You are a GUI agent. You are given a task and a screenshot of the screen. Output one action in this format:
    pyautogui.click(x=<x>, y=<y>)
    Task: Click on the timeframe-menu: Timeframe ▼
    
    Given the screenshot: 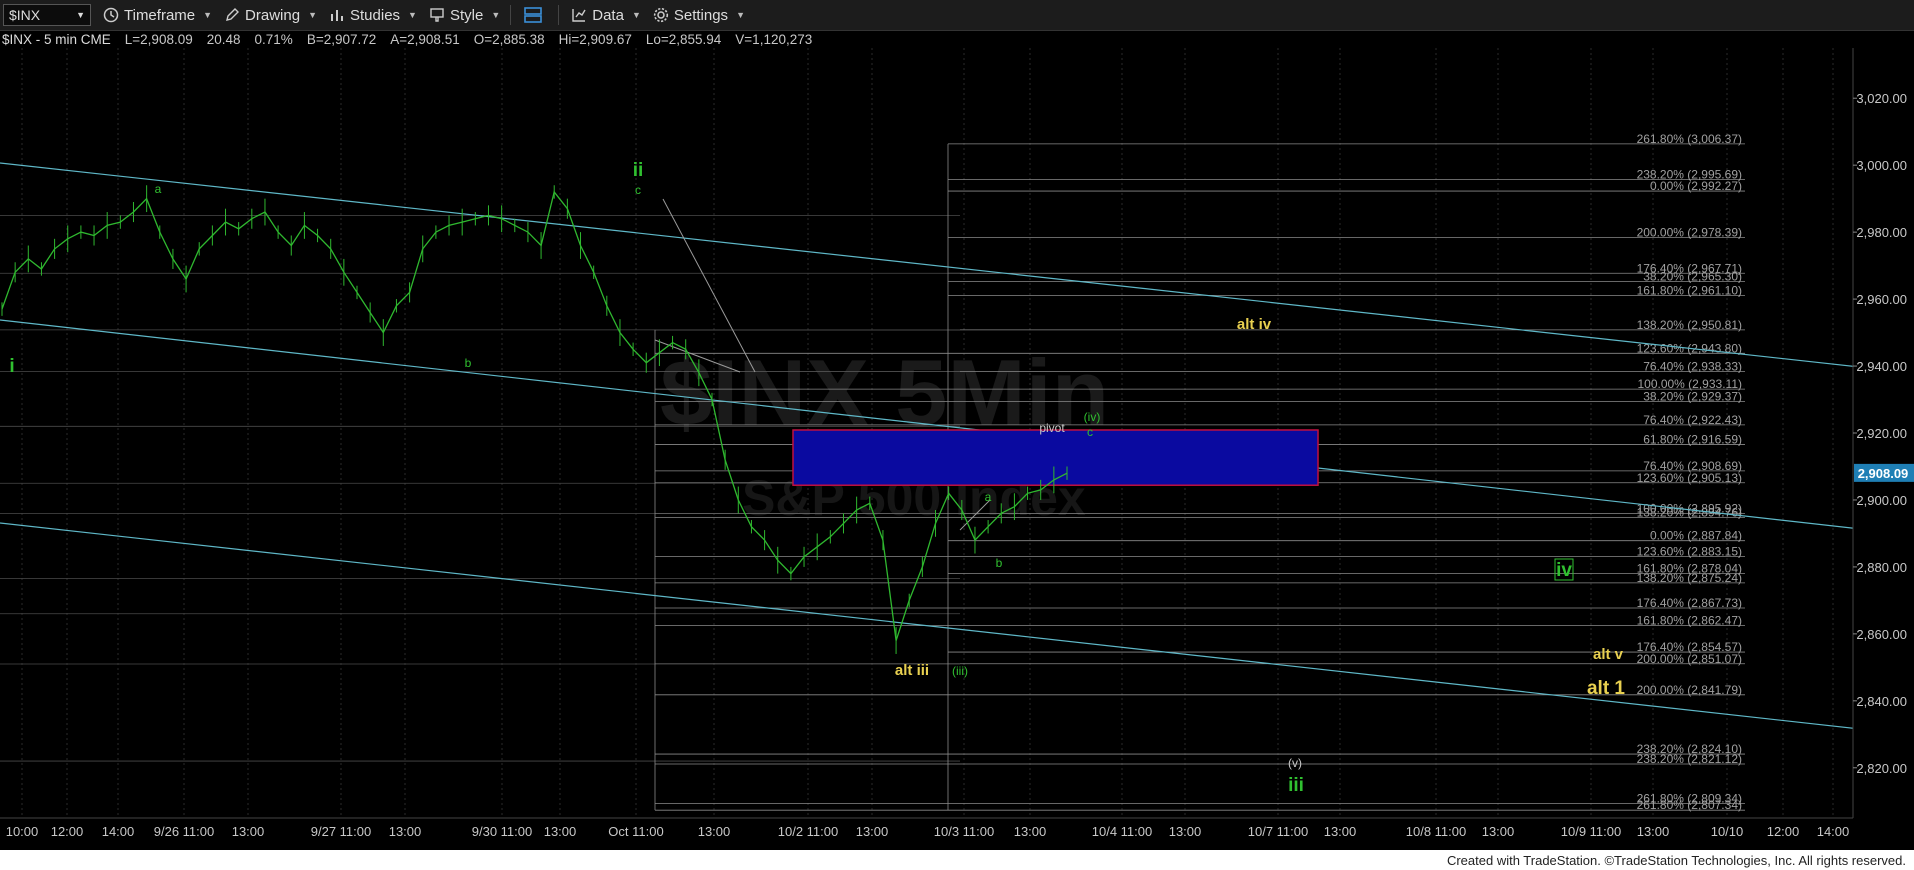 What is the action you would take?
    pyautogui.click(x=157, y=15)
    